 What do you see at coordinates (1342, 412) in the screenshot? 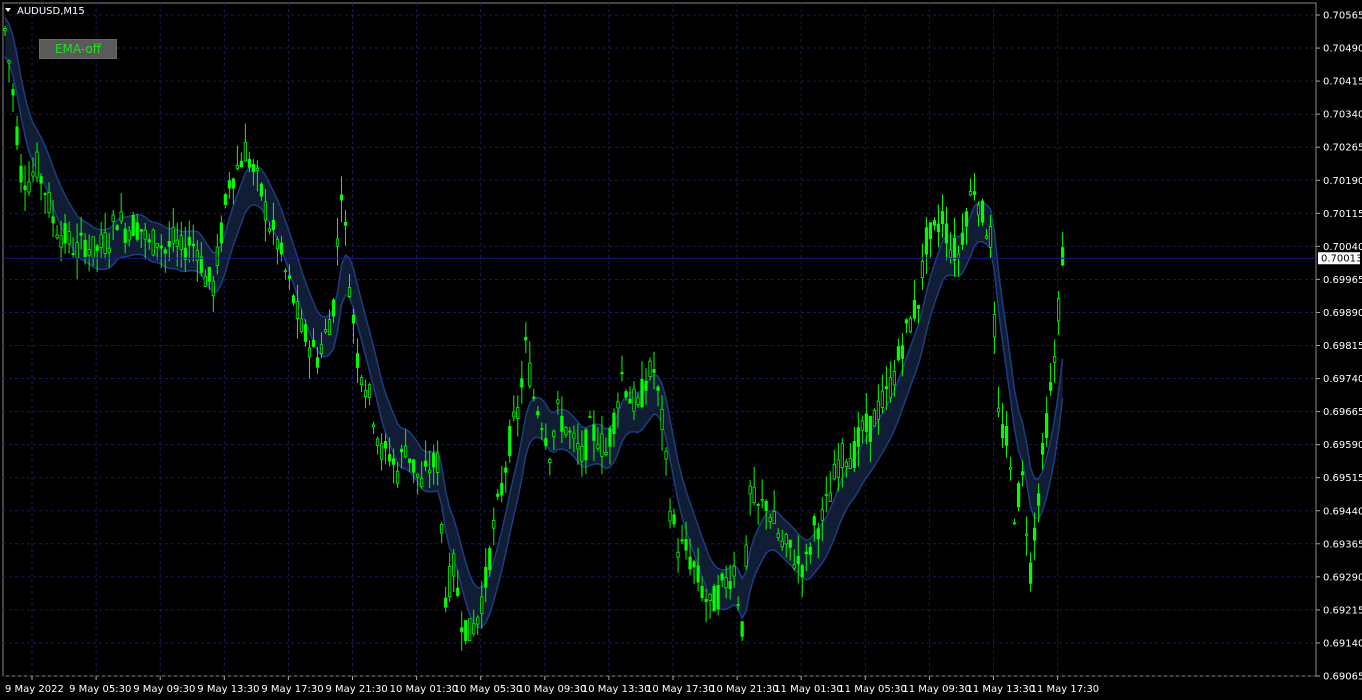
I see `y-tick-label: 0.69665` at bounding box center [1342, 412].